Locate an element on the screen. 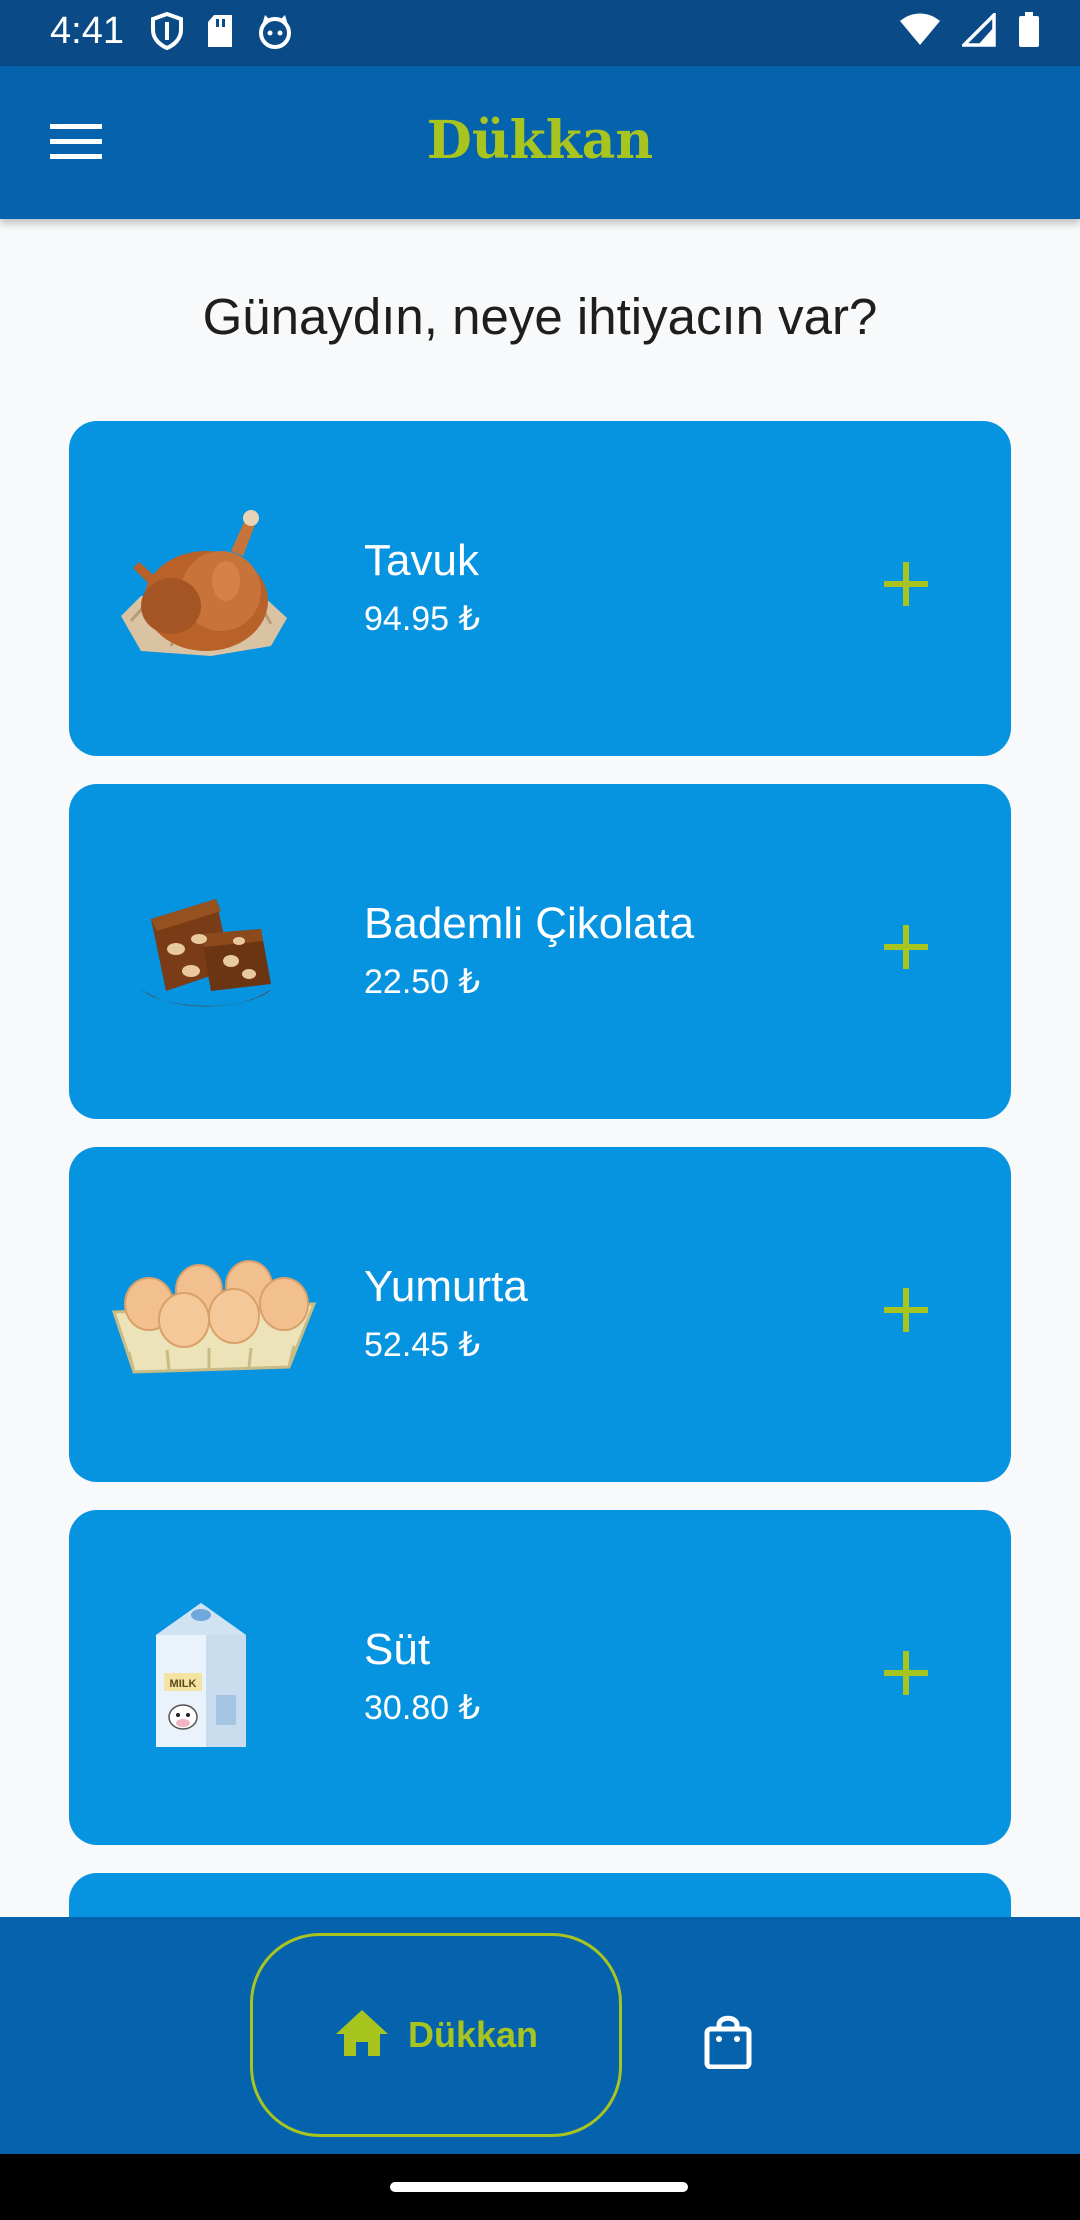 The image size is (1080, 2220). product-card: Tavuk 94.95 ₺ is located at coordinates (540, 588).